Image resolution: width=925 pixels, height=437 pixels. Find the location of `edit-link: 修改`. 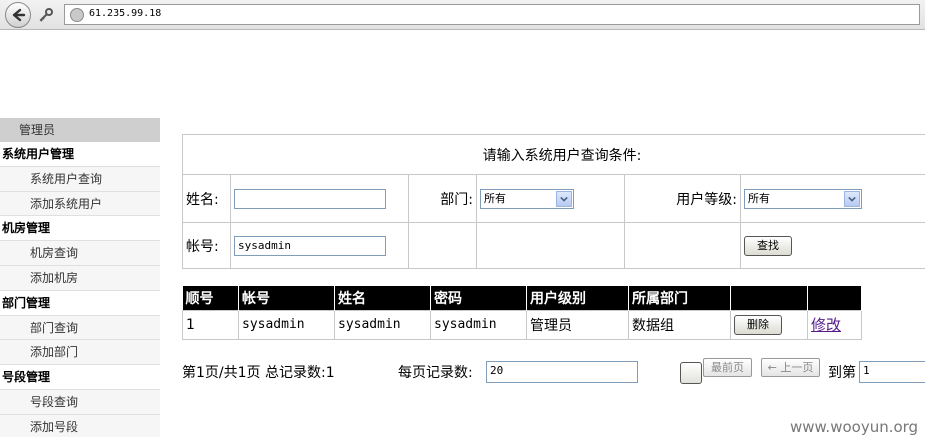

edit-link: 修改 is located at coordinates (826, 325).